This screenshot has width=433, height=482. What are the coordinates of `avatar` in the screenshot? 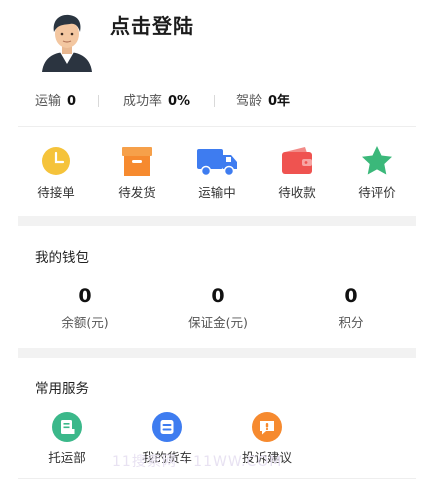 It's located at (67, 41).